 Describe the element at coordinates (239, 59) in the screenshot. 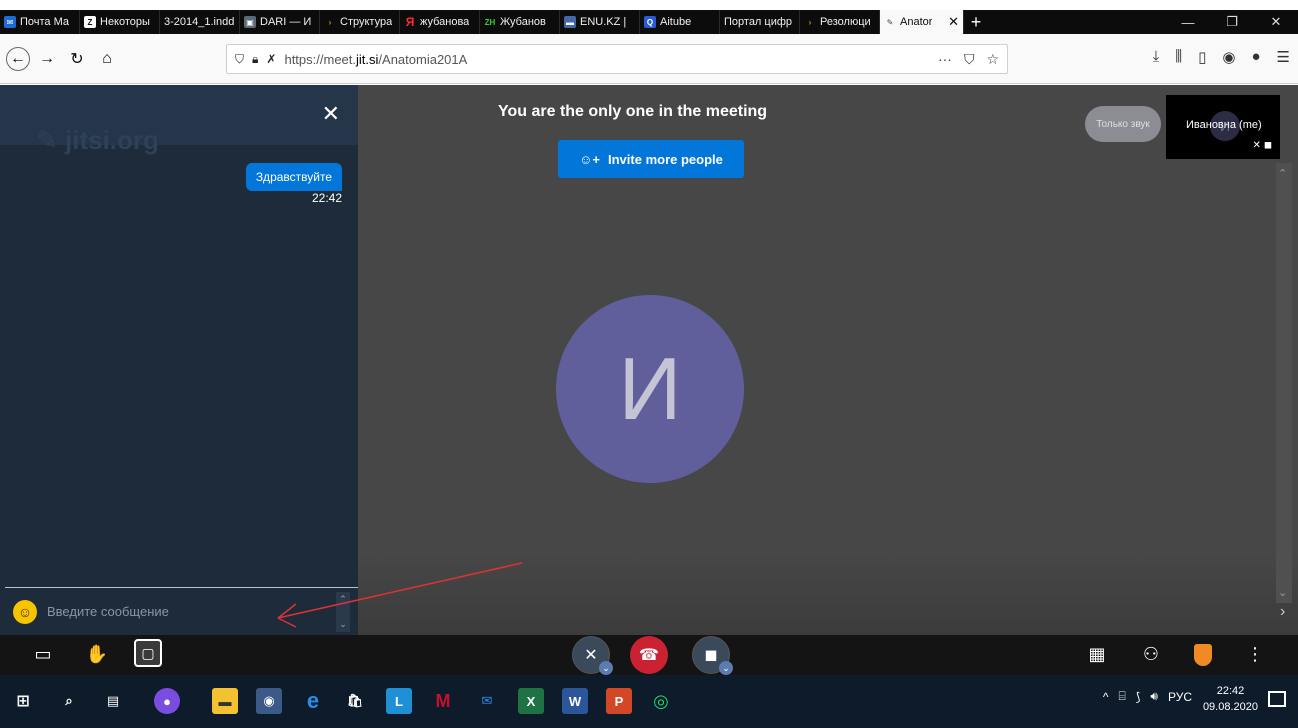

I see `tracking-shield-icon: ⛉` at that location.